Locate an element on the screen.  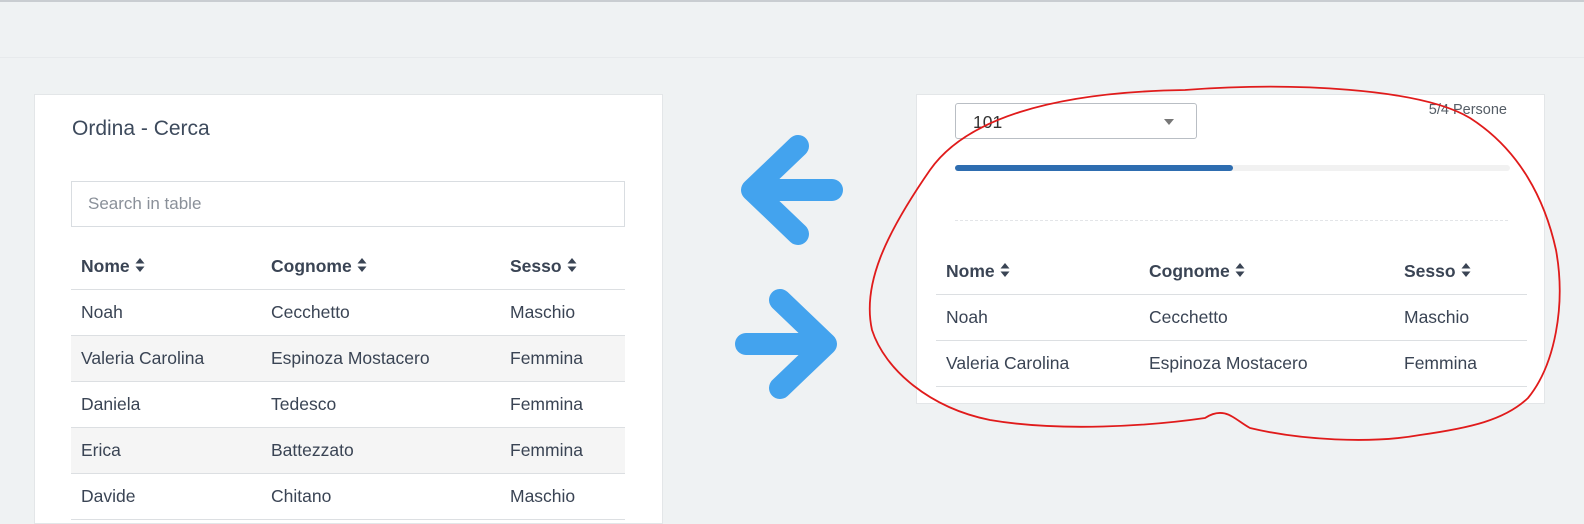
arrow-left-icon is located at coordinates (792, 190).